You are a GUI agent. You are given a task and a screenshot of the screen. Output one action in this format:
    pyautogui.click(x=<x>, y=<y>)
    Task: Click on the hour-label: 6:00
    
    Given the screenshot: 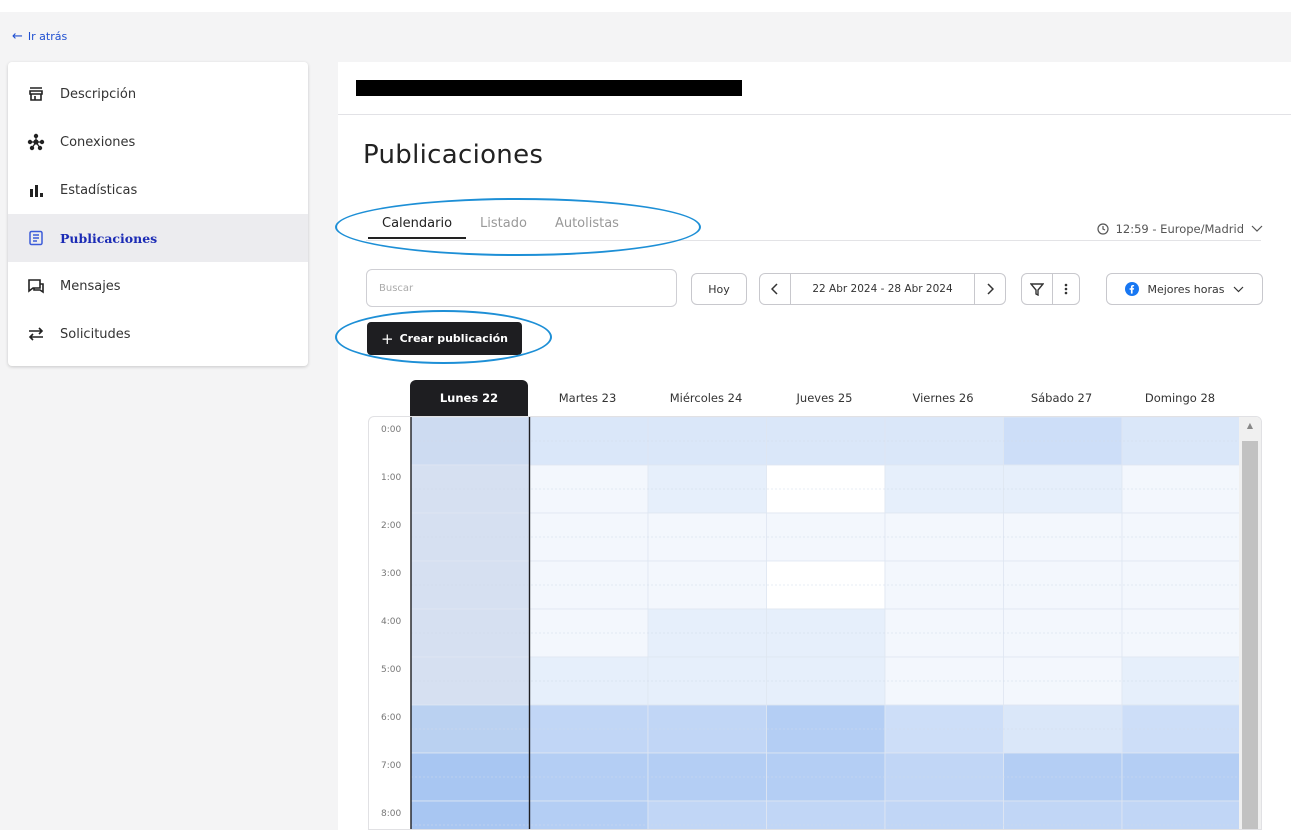 What is the action you would take?
    pyautogui.click(x=391, y=718)
    